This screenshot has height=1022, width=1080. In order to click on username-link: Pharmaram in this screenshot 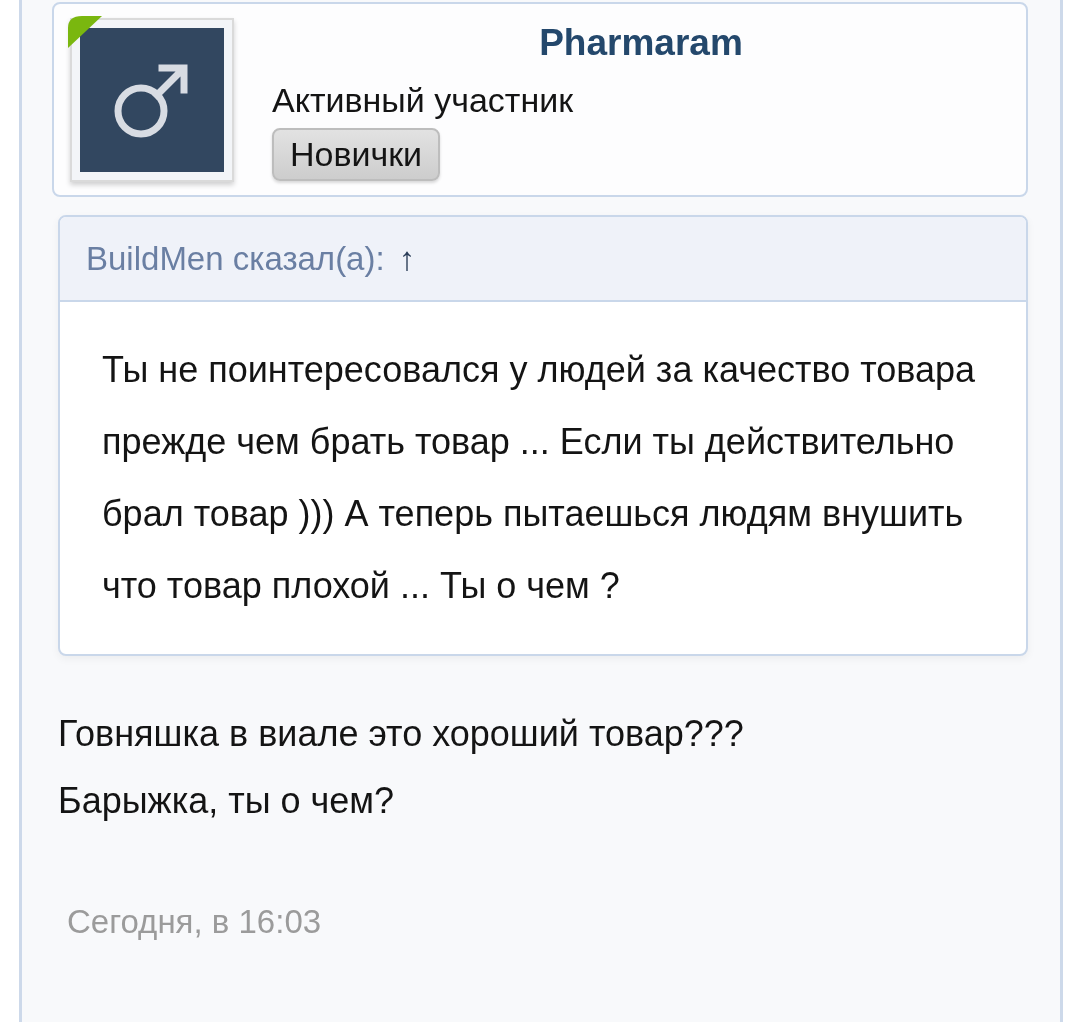, I will do `click(641, 43)`.